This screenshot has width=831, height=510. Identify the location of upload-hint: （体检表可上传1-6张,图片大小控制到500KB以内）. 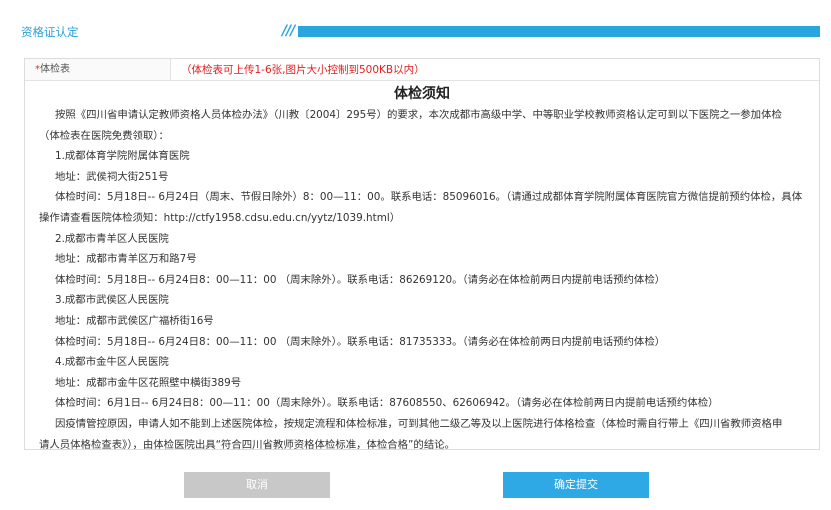
(495, 70).